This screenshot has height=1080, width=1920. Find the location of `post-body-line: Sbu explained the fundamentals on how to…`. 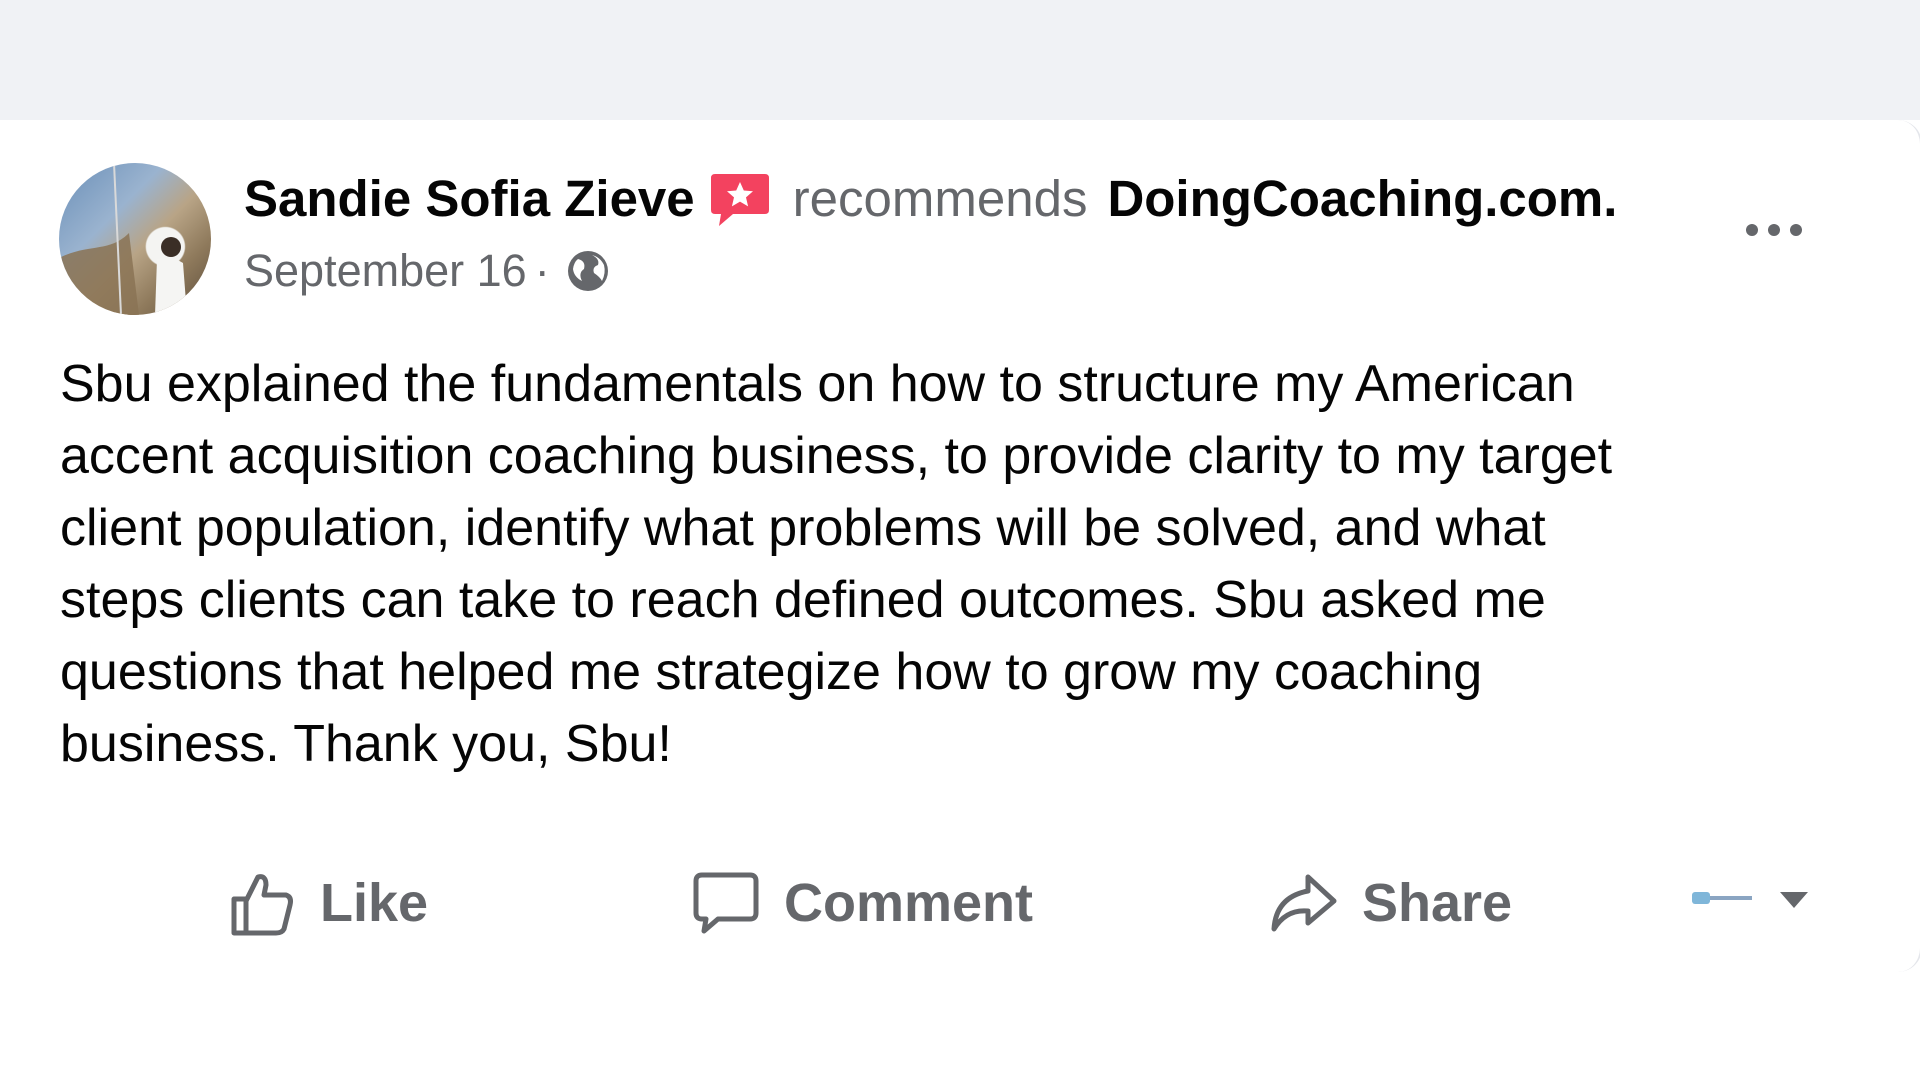

post-body-line: Sbu explained the fundamentals on how to… is located at coordinates (817, 384).